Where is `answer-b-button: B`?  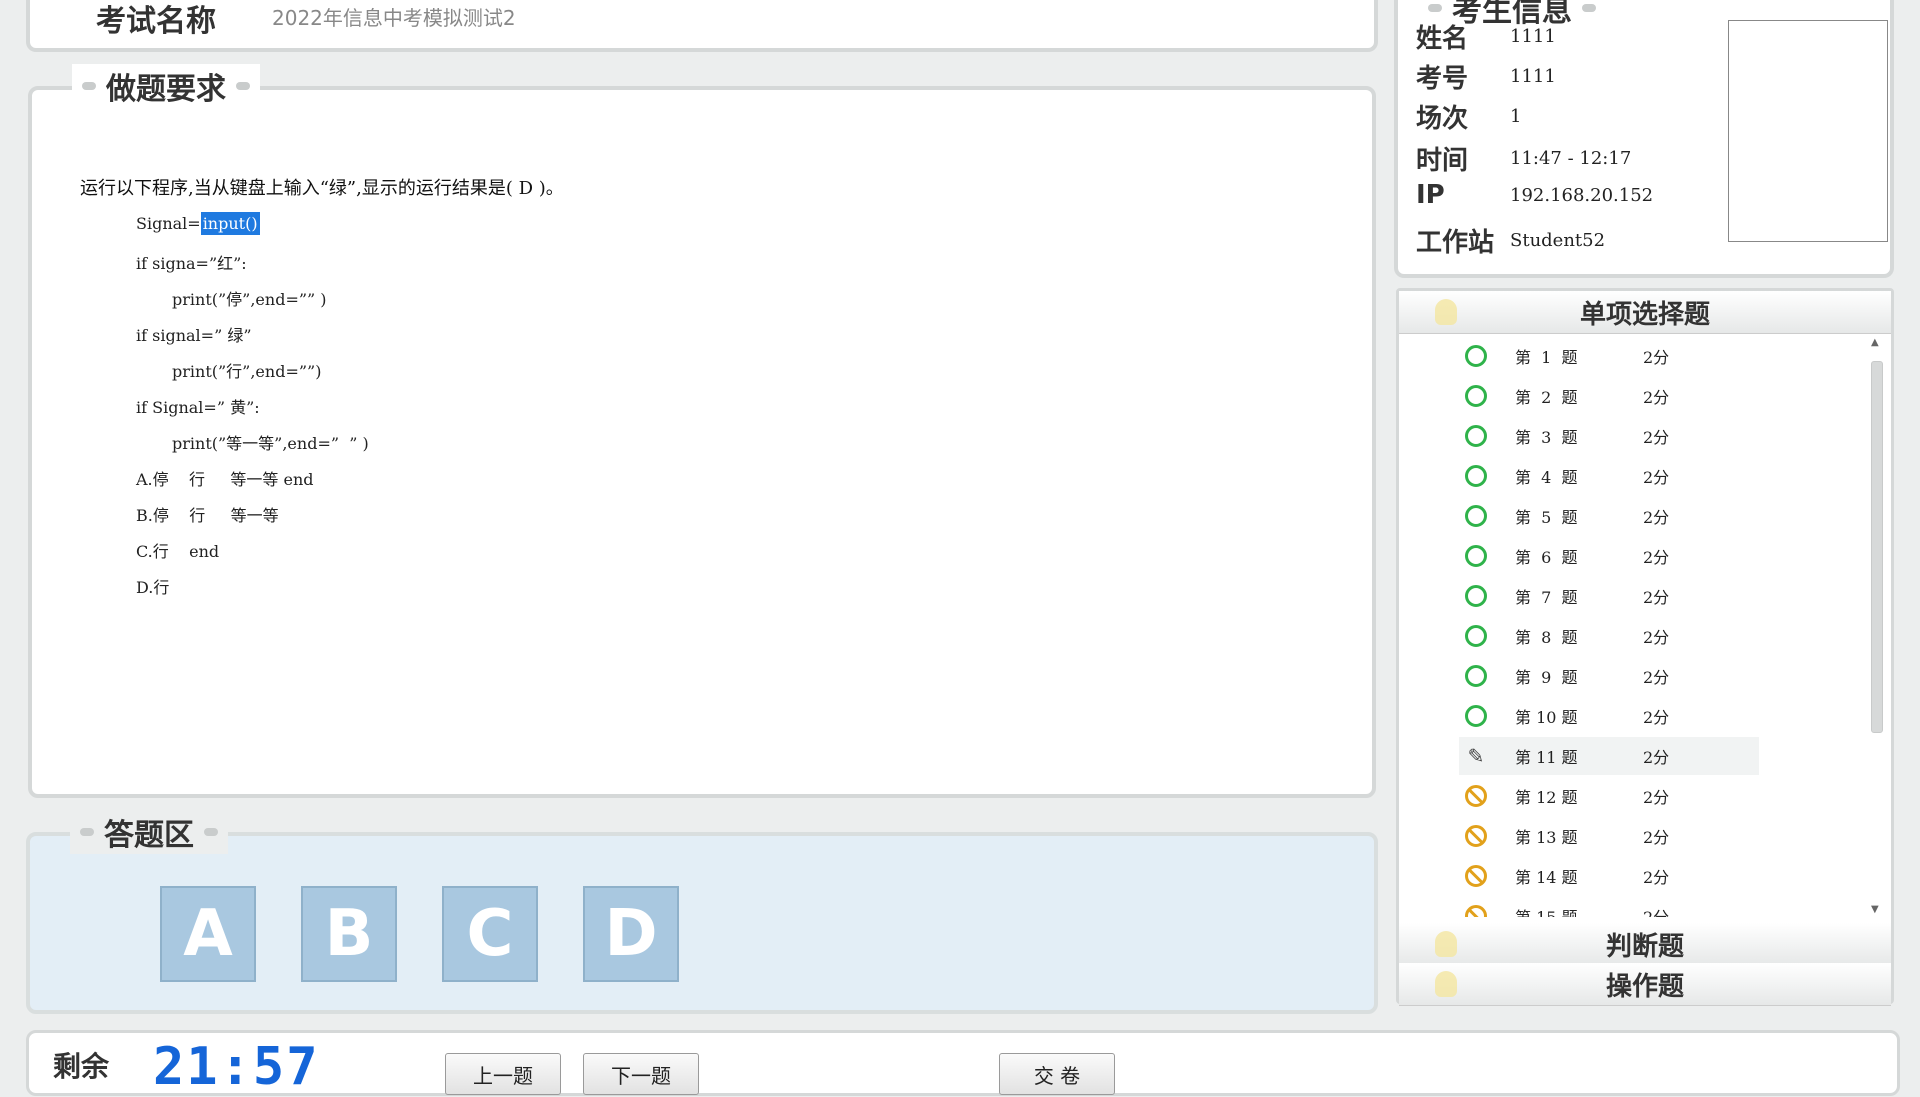
answer-b-button: B is located at coordinates (349, 934).